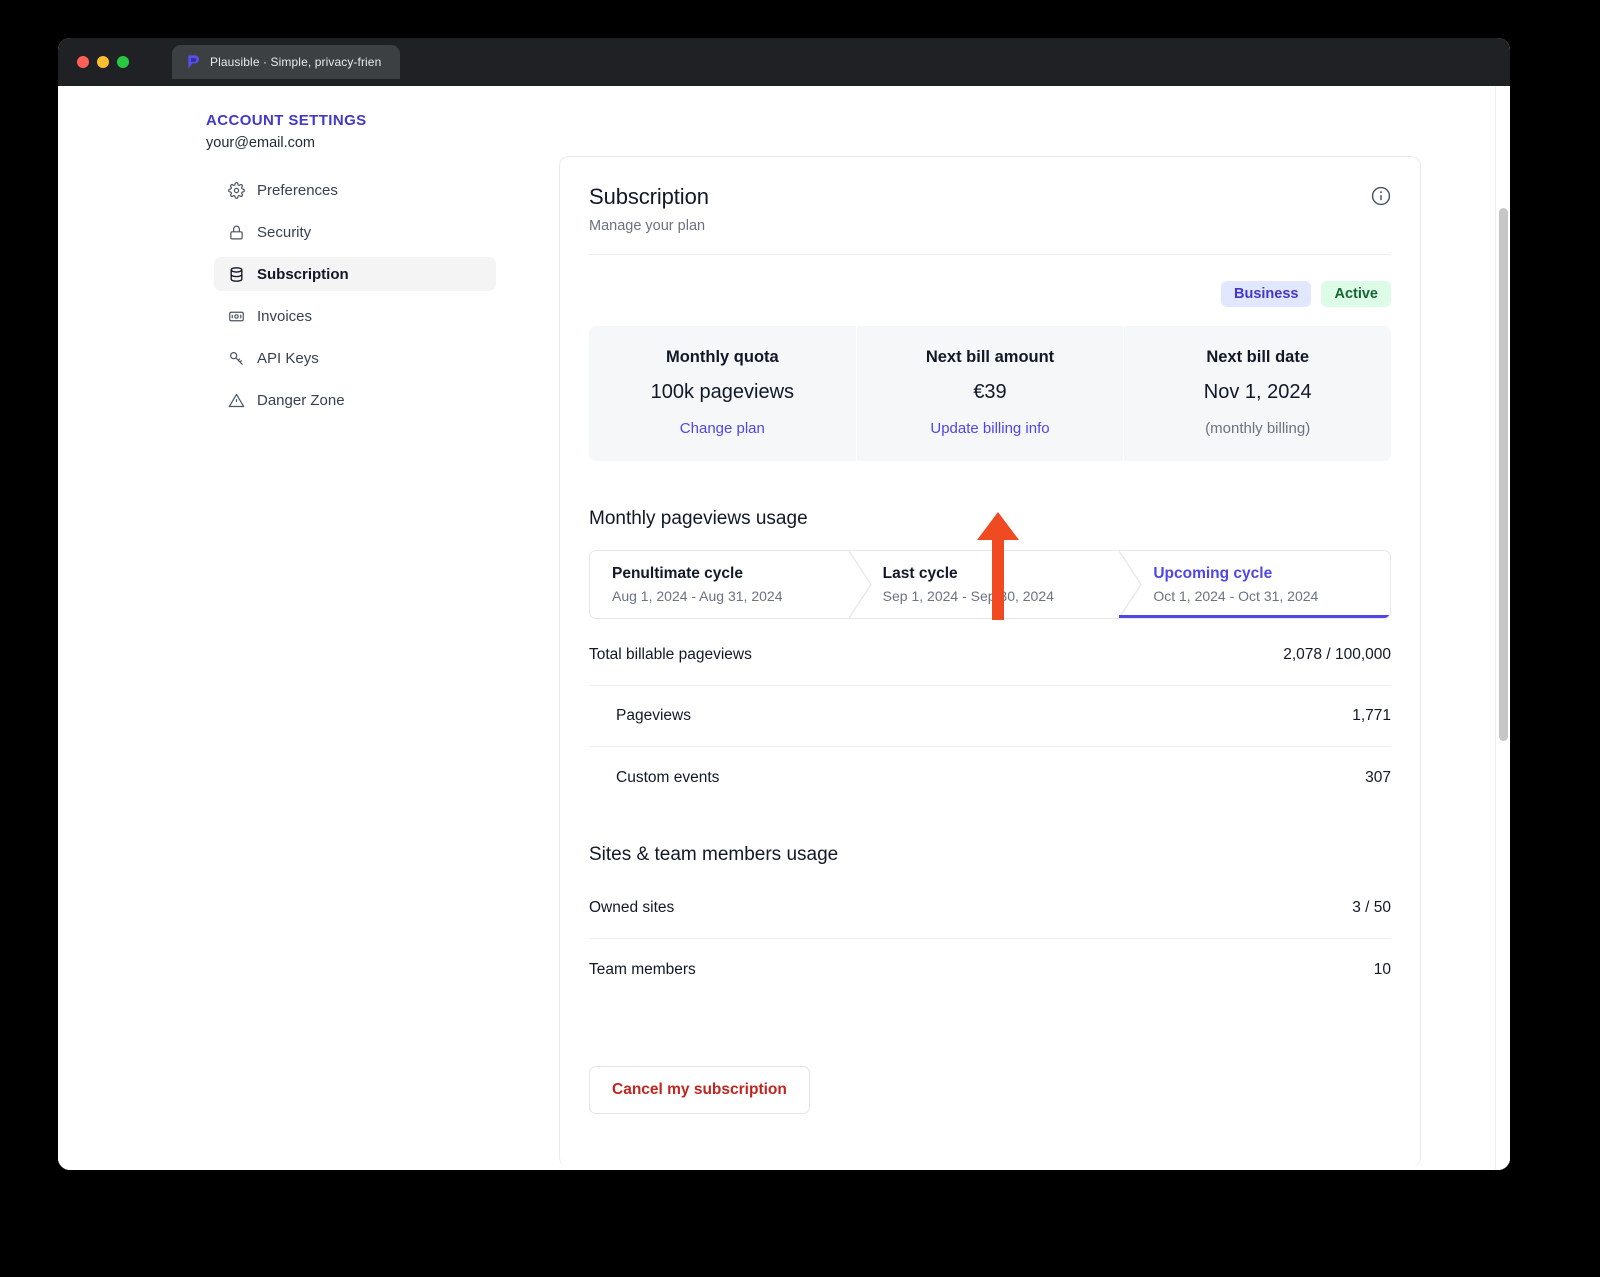 This screenshot has width=1600, height=1277. What do you see at coordinates (699, 1090) in the screenshot?
I see `cancel-subscription-button: Cancel my subscription` at bounding box center [699, 1090].